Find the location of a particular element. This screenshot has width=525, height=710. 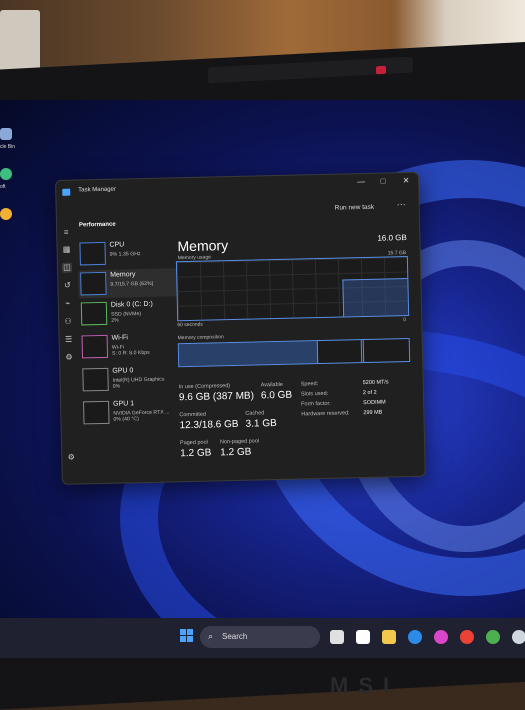

startup-apps-icon: ⌁ is located at coordinates (68, 304).